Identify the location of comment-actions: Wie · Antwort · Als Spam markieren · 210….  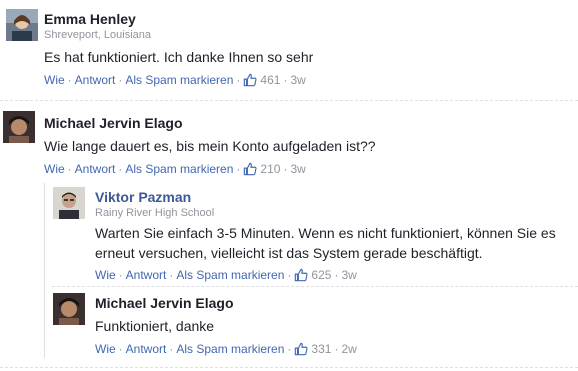
(175, 169).